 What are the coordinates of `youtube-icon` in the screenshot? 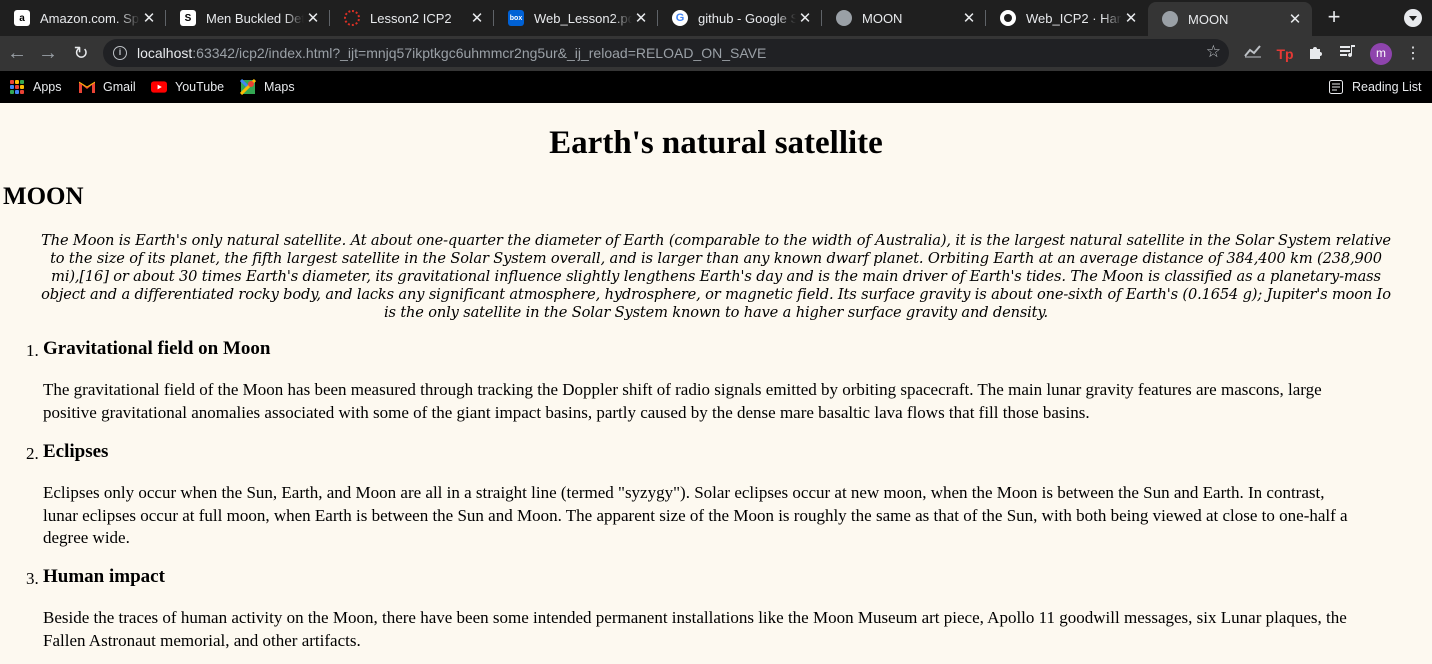 It's located at (159, 87).